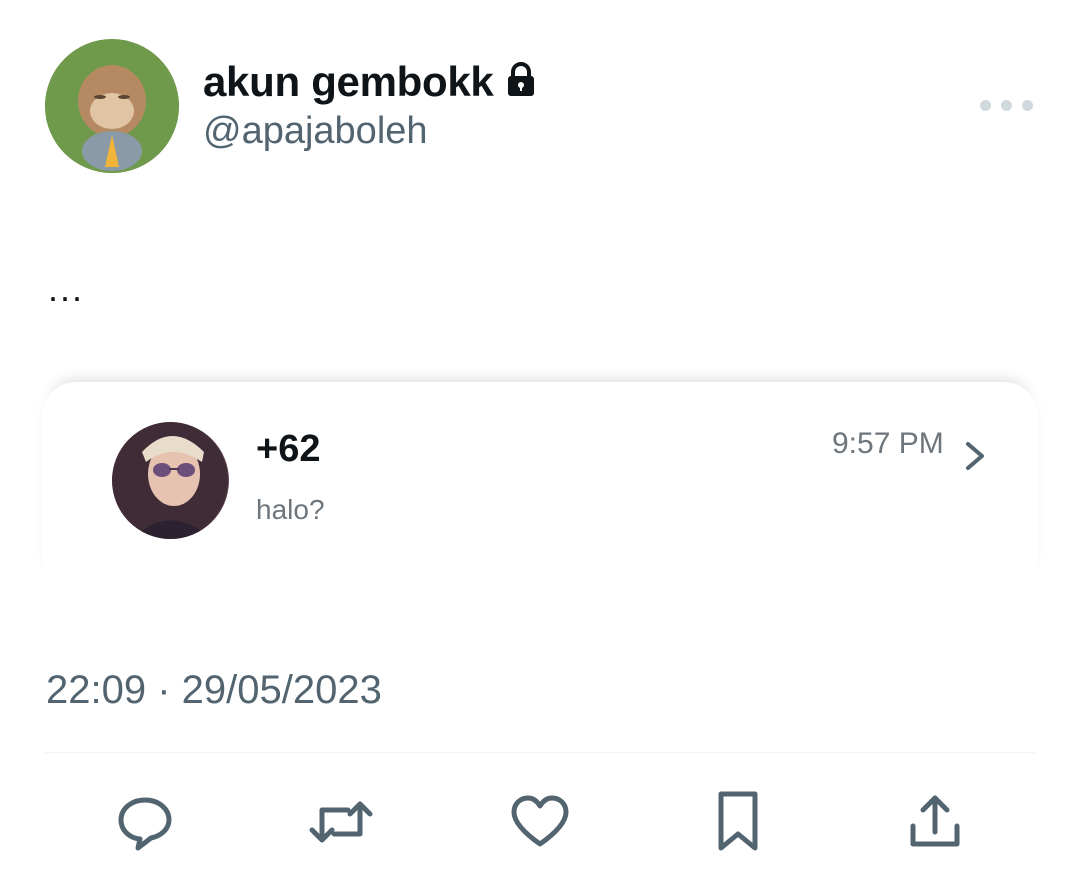  What do you see at coordinates (348, 82) in the screenshot?
I see `display-name: akun gembokk` at bounding box center [348, 82].